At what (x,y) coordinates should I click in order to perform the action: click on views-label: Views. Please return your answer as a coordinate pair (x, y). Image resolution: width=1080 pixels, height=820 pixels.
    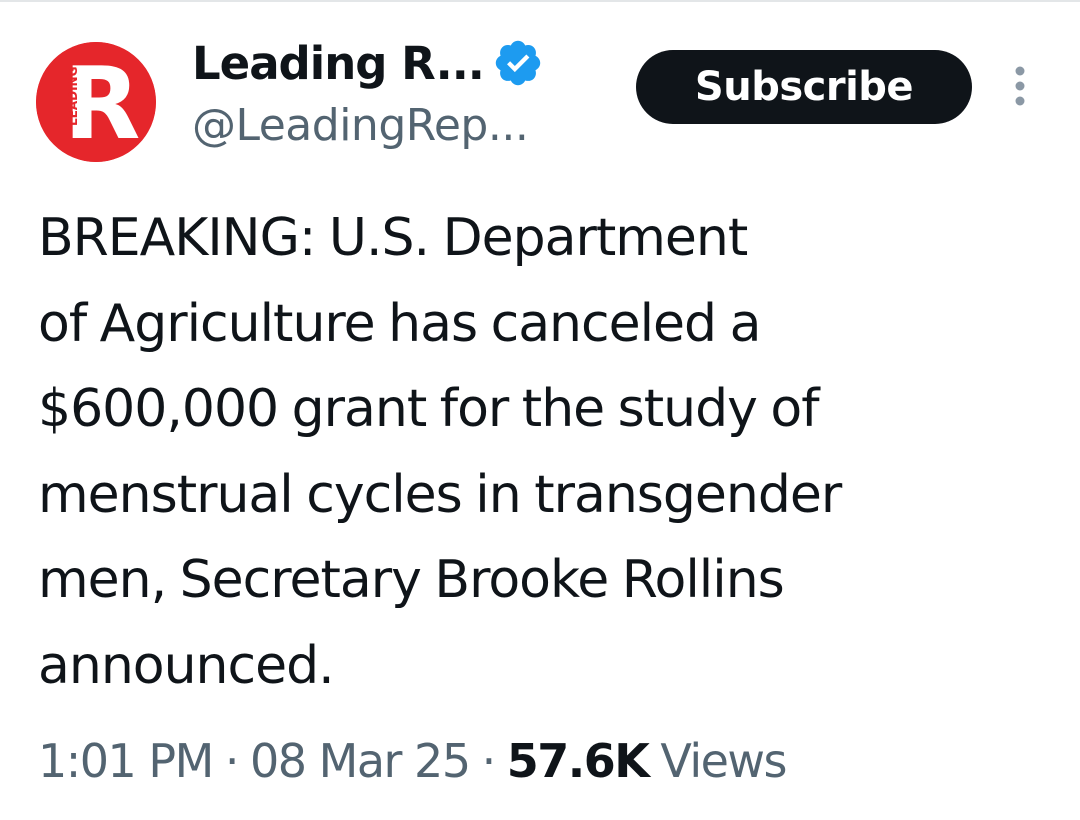
    Looking at the image, I should click on (723, 761).